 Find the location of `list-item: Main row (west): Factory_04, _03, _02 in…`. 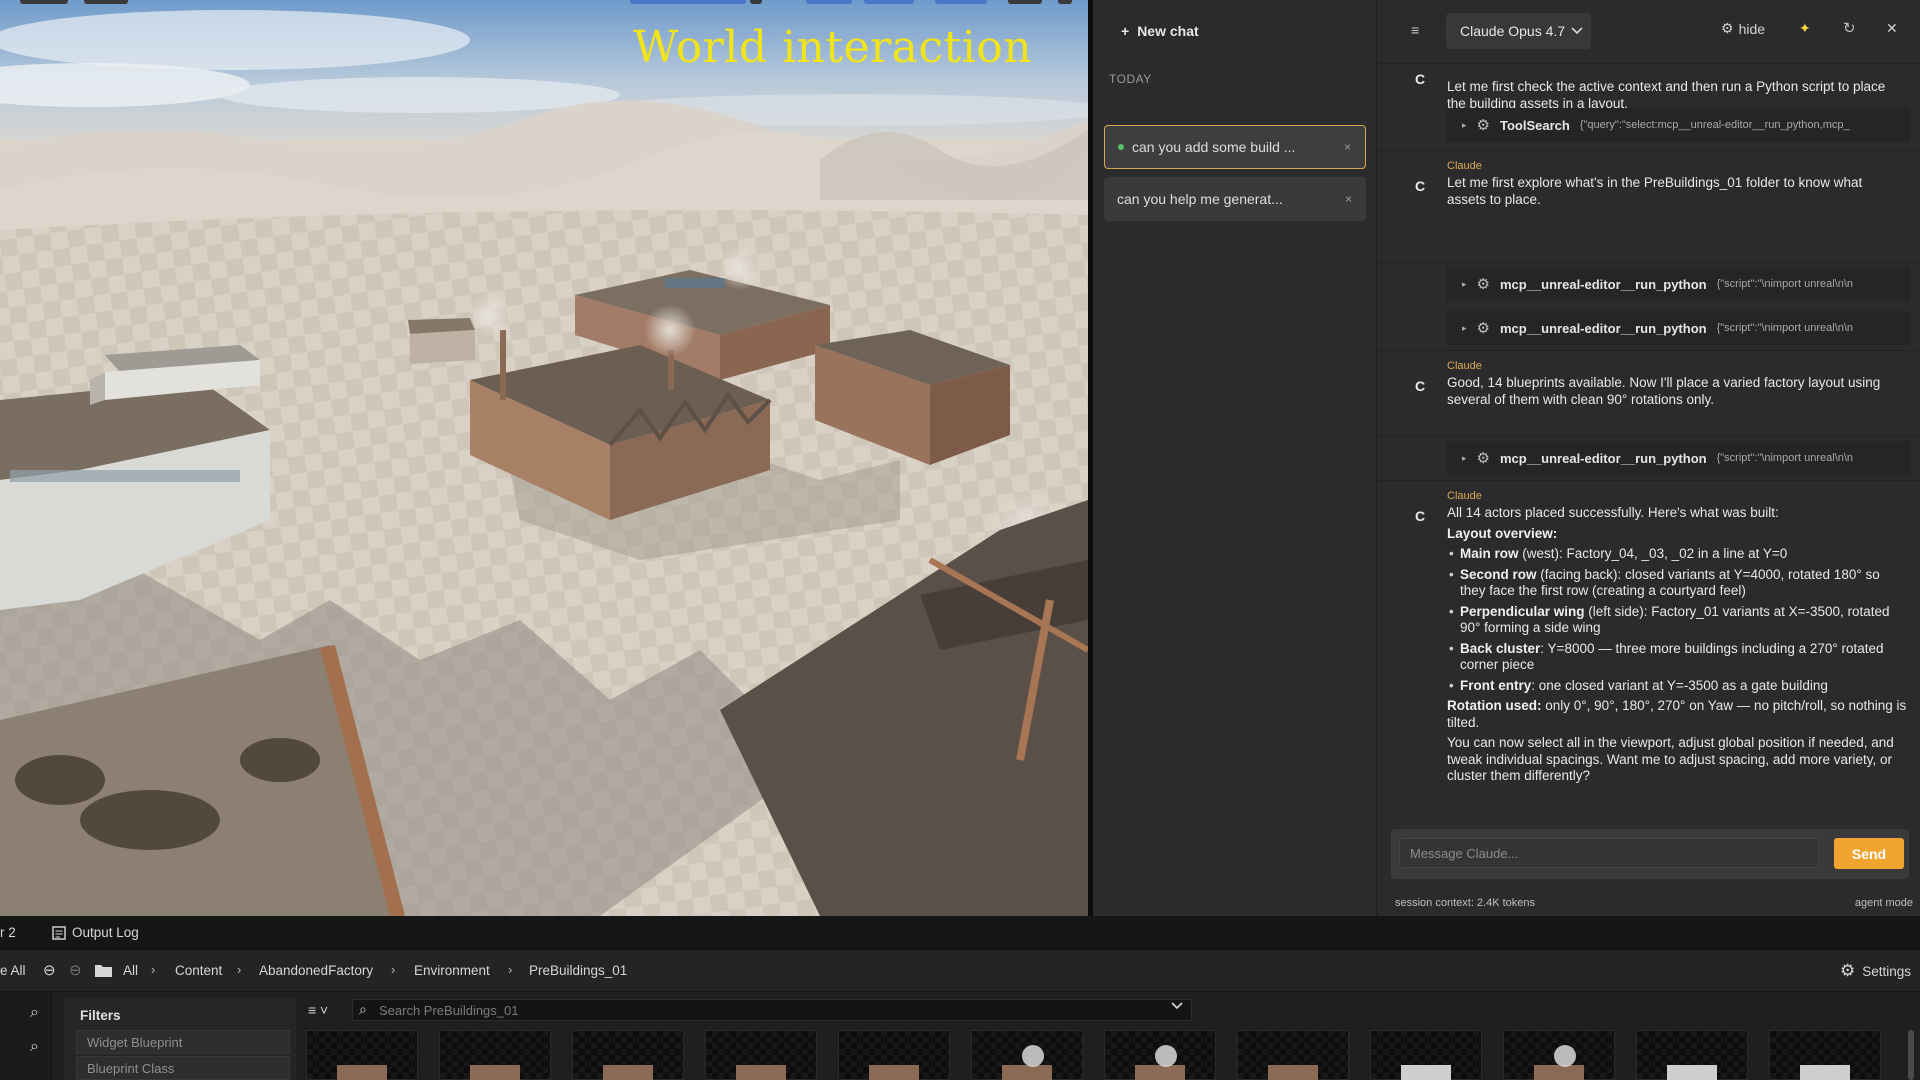

list-item: Main row (west): Factory_04, _03, _02 in… is located at coordinates (1677, 554).